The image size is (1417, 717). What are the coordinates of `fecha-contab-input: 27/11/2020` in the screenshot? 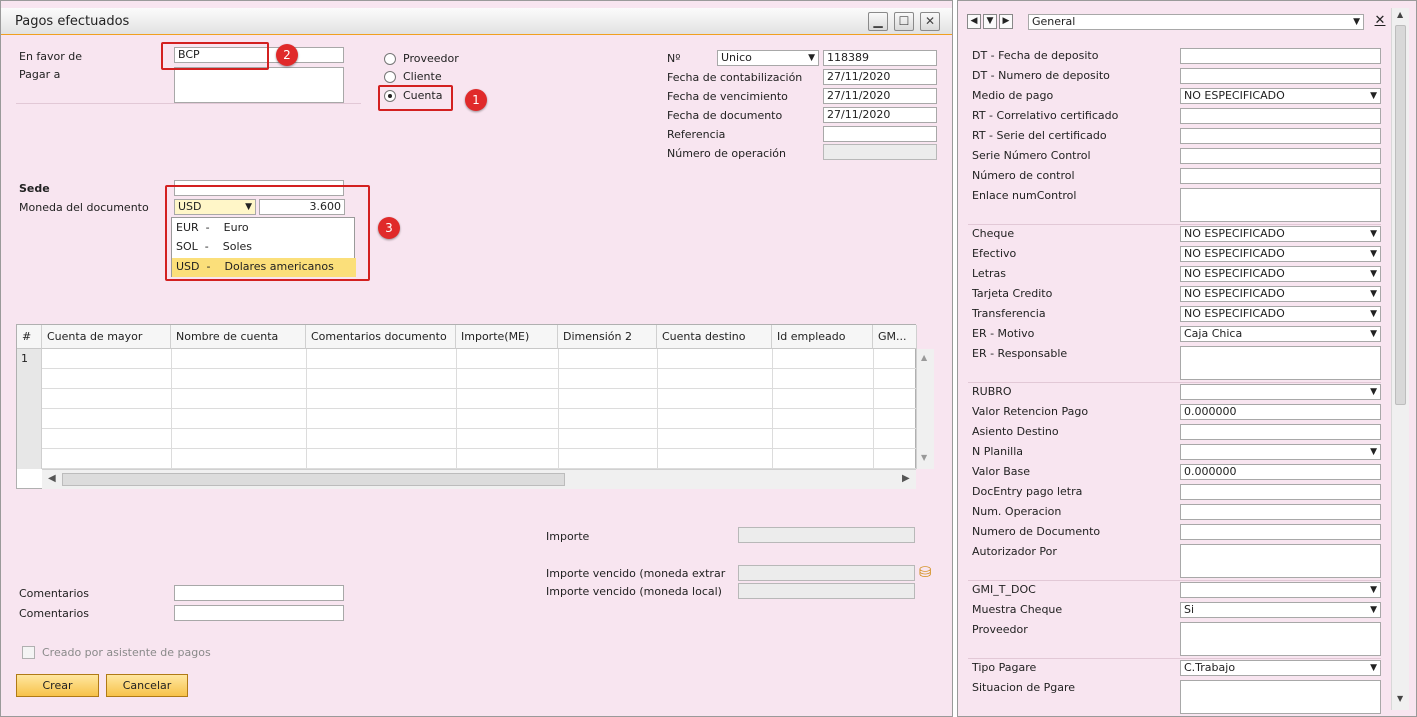 It's located at (880, 77).